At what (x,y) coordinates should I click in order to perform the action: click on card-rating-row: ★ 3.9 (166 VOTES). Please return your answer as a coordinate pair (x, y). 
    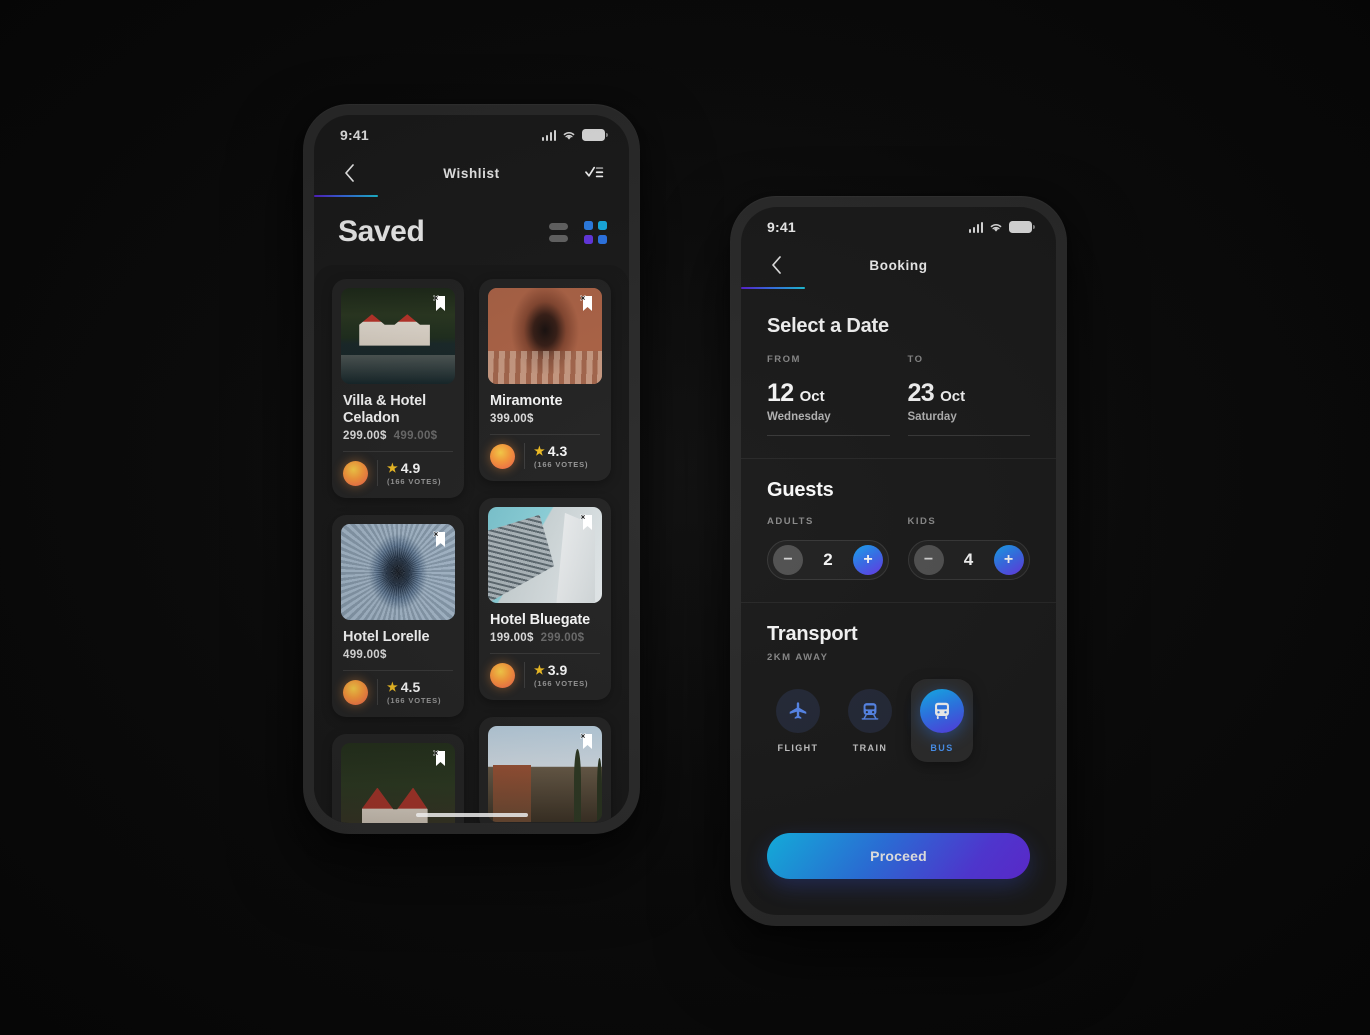
    Looking at the image, I should click on (545, 675).